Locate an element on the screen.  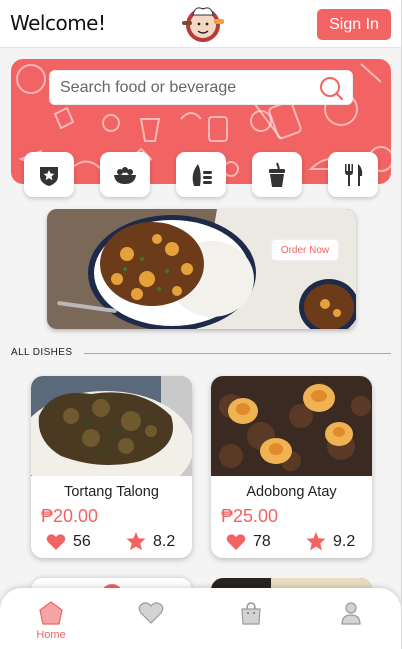
category-seafood-button is located at coordinates (201, 174).